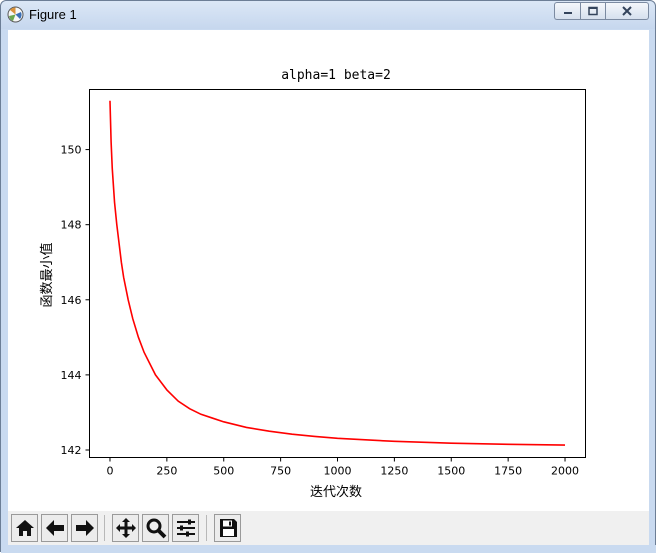  I want to click on home-button, so click(24, 528).